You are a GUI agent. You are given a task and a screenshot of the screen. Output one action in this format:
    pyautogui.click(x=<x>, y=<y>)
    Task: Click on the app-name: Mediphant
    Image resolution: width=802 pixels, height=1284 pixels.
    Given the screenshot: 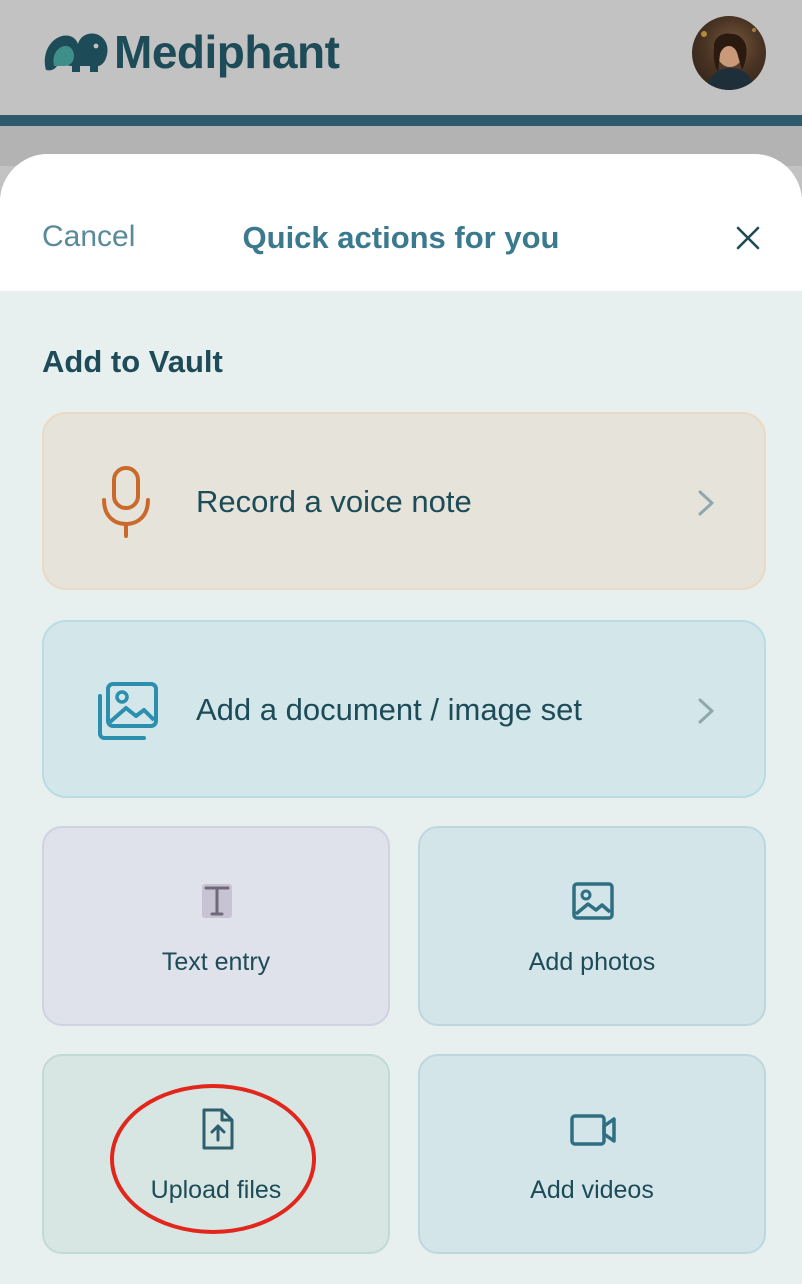 What is the action you would take?
    pyautogui.click(x=227, y=52)
    